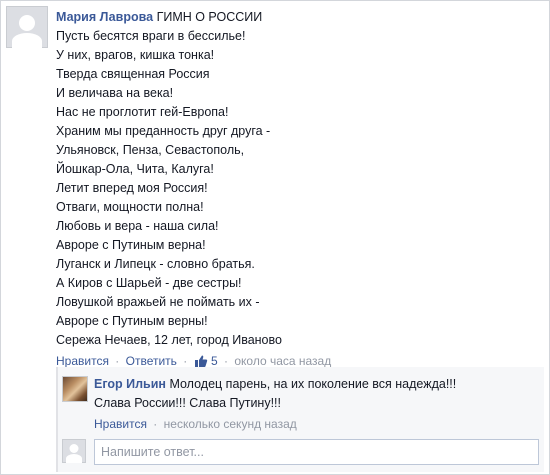 Image resolution: width=550 pixels, height=475 pixels. I want to click on poem-line: Сережа Нечаев, 12 лет, город Иваново, so click(169, 340).